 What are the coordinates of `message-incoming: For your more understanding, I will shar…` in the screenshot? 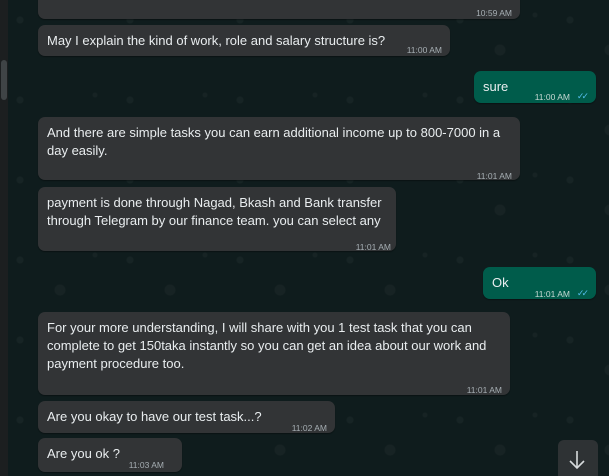 It's located at (274, 353).